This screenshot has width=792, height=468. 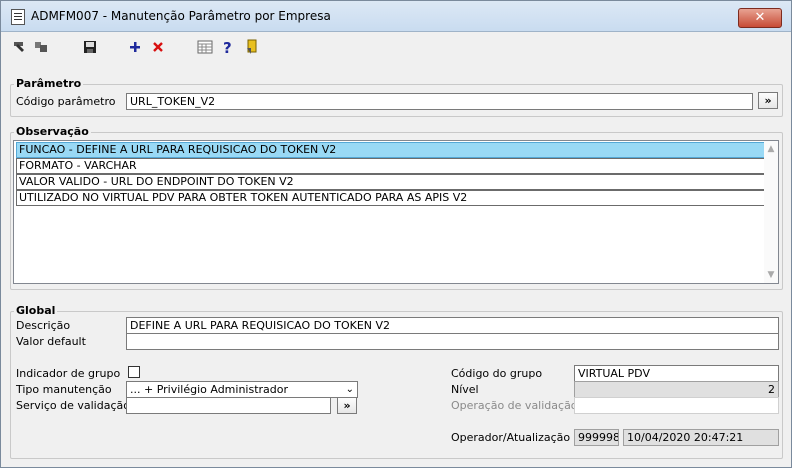 I want to click on operacao-validacao-label: Operação de validação, so click(x=514, y=405).